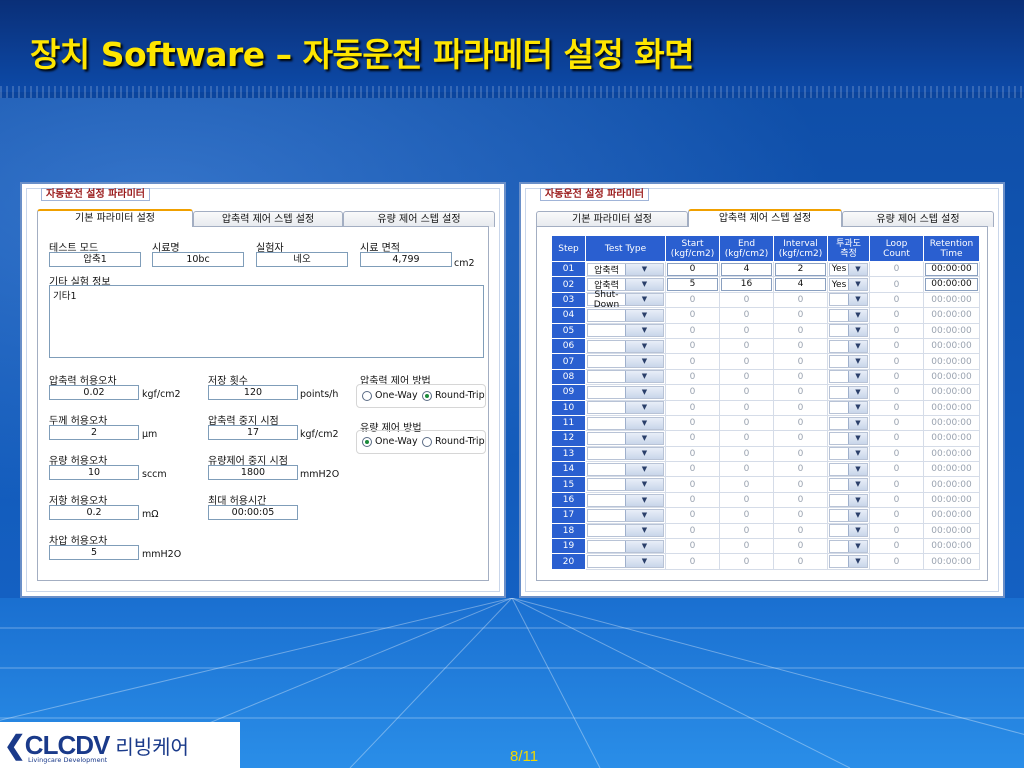 The width and height of the screenshot is (1024, 768). I want to click on end-input: 4, so click(746, 269).